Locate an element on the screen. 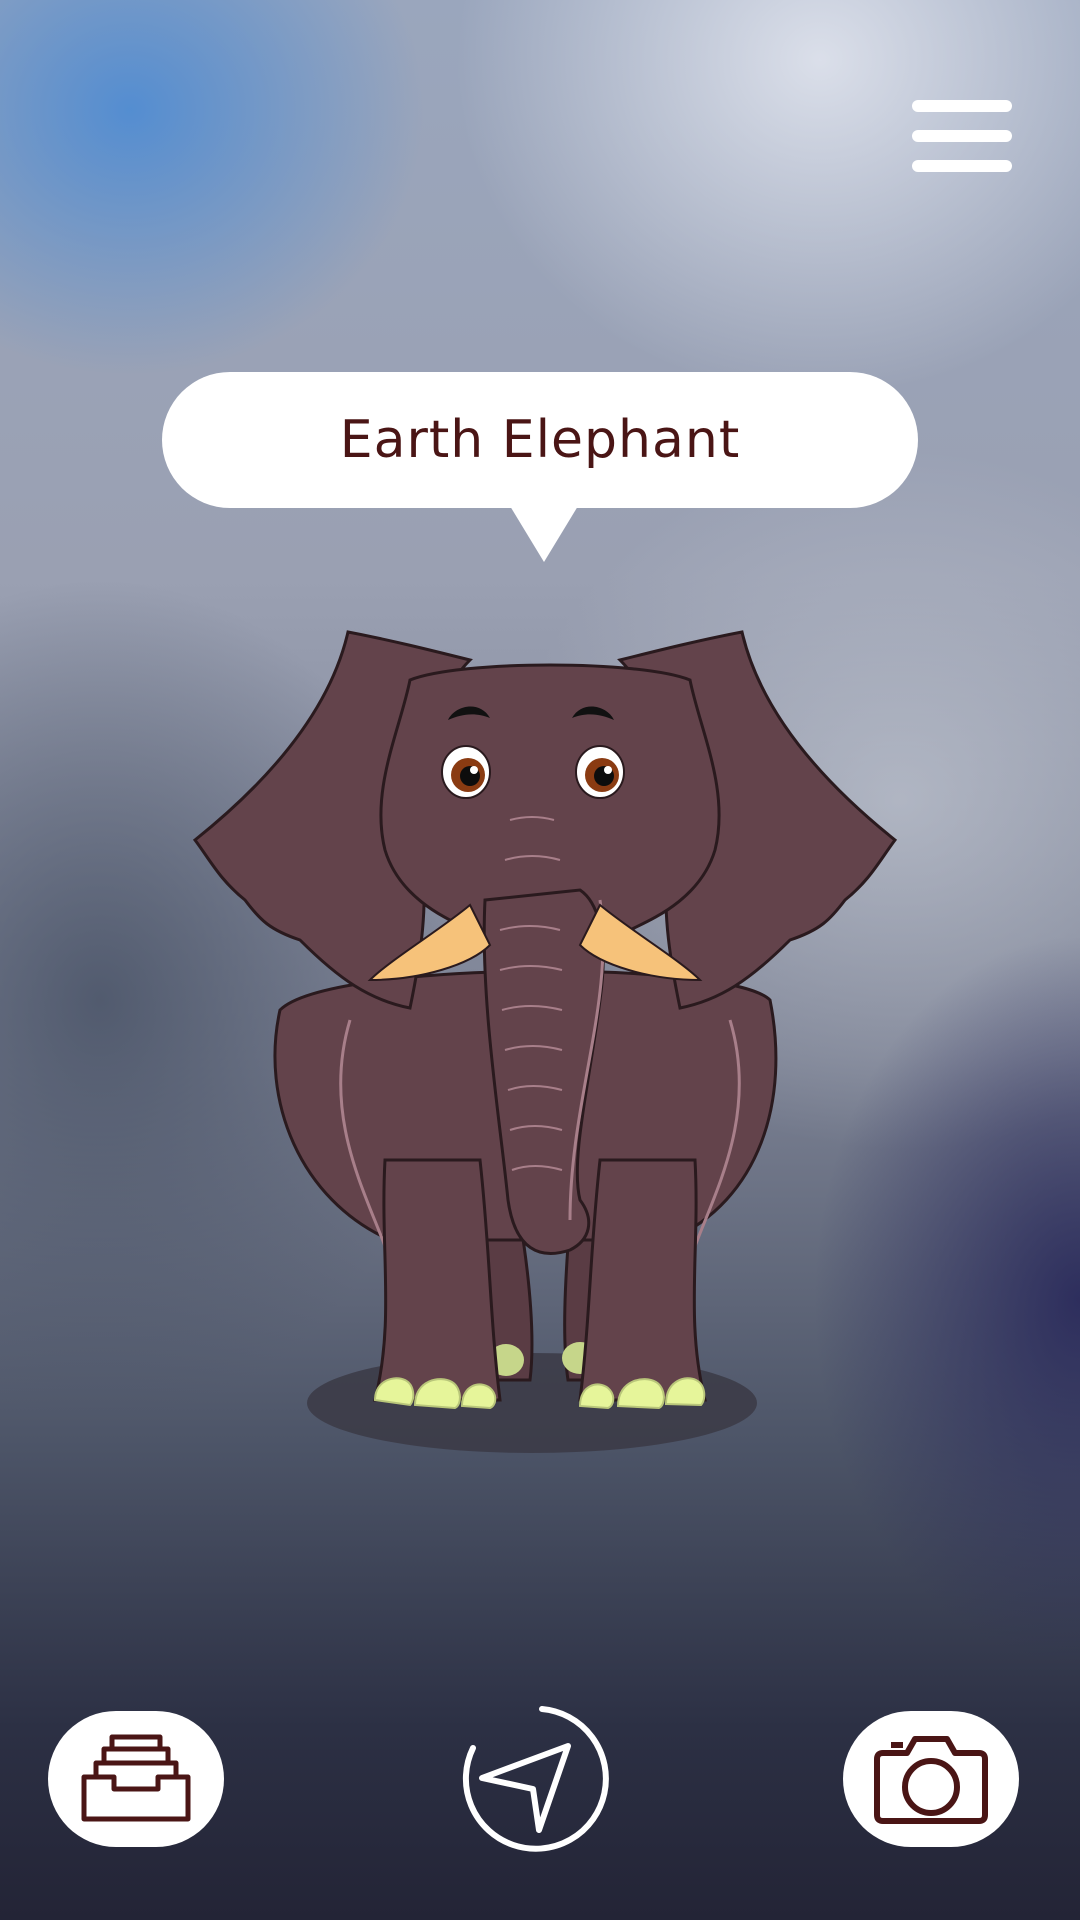 The image size is (1080, 1920). animal-name-bubble: Earth Elephant is located at coordinates (540, 467).